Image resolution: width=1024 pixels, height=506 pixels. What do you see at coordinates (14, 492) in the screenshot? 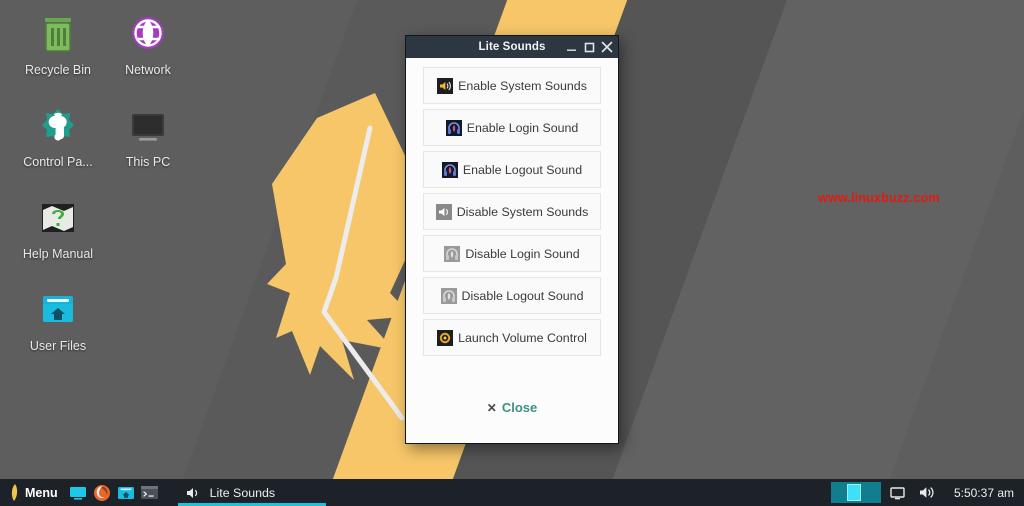
I see `feather-menu-icon` at bounding box center [14, 492].